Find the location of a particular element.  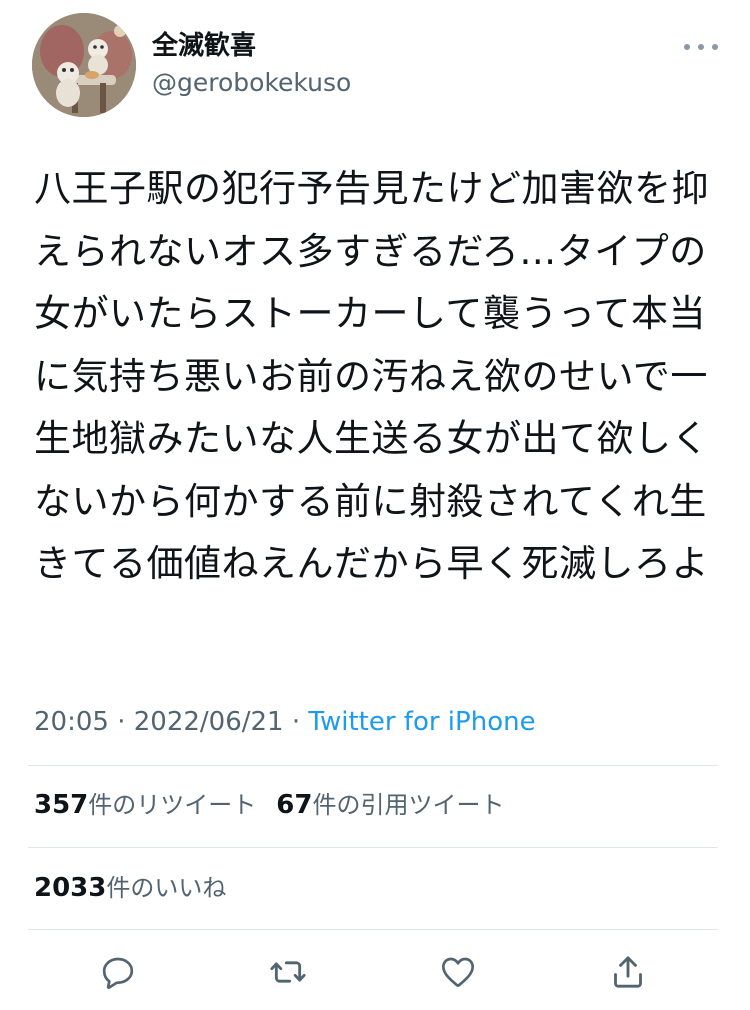

like-button is located at coordinates (458, 972).